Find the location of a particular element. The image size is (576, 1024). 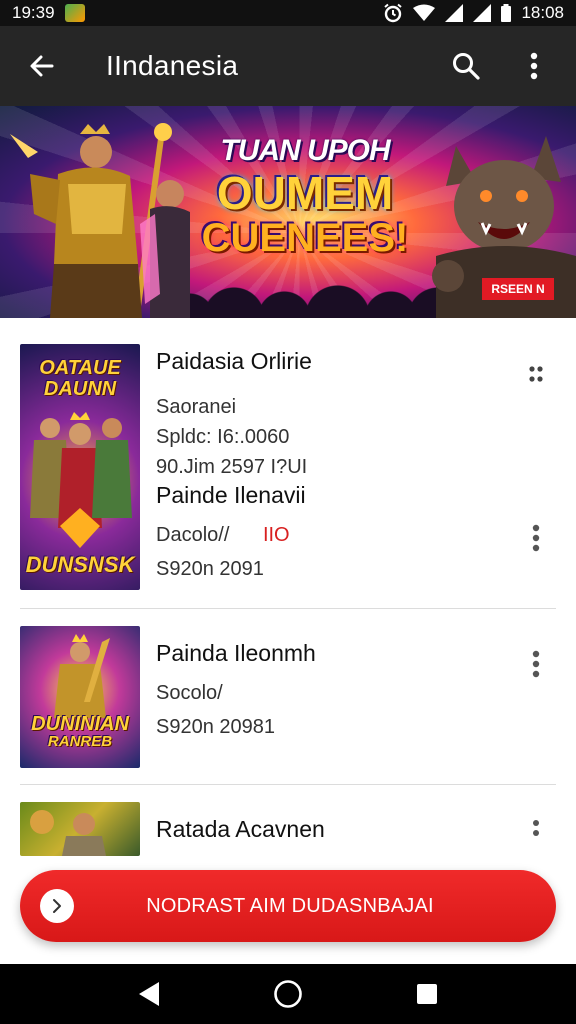

item-date: S920n 20981 is located at coordinates (216, 727).